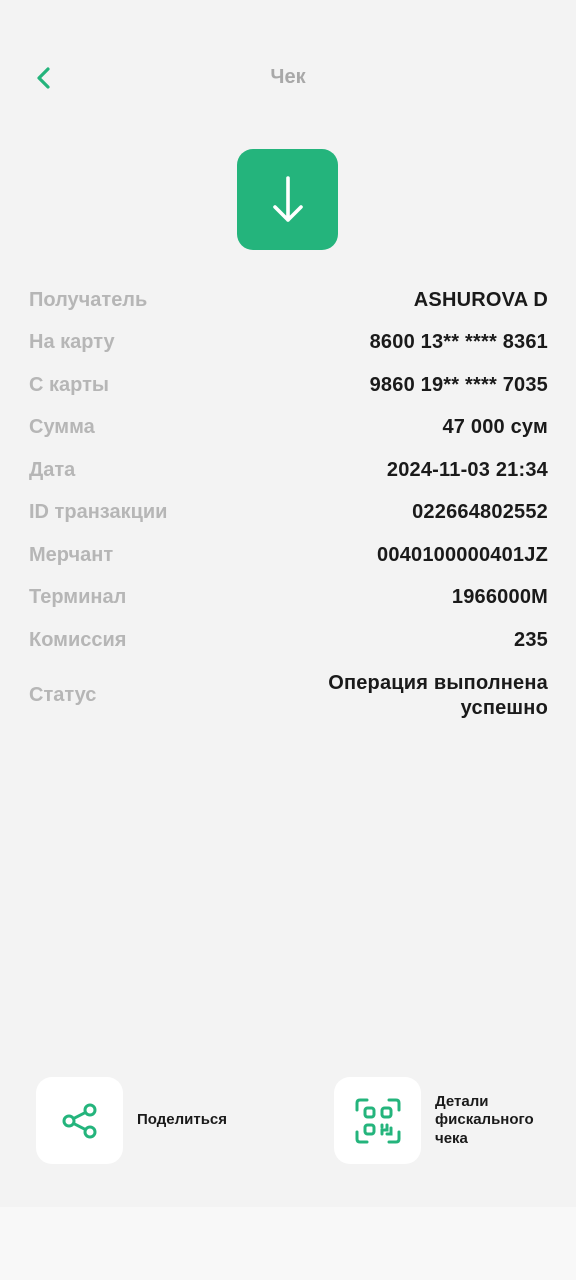 The image size is (576, 1280). What do you see at coordinates (438, 695) in the screenshot?
I see `status-value: Операция выполнена успешно` at bounding box center [438, 695].